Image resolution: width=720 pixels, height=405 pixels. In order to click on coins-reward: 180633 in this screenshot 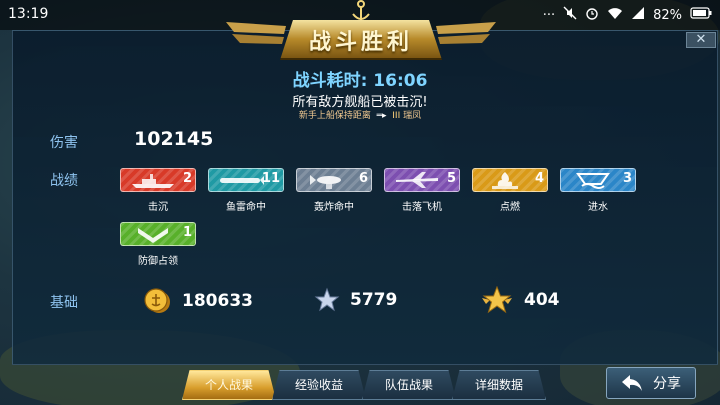, I will do `click(197, 301)`.